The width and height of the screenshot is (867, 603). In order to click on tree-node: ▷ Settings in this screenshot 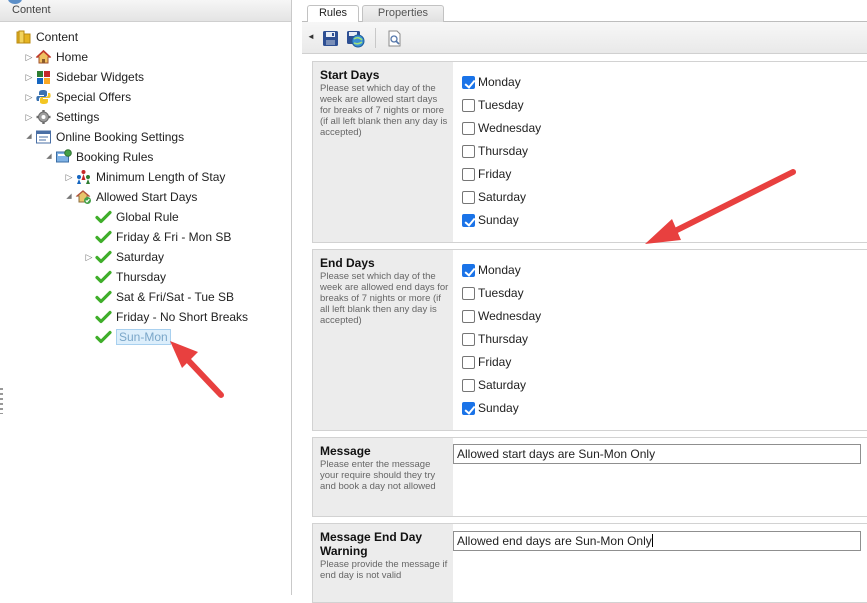, I will do `click(145, 117)`.